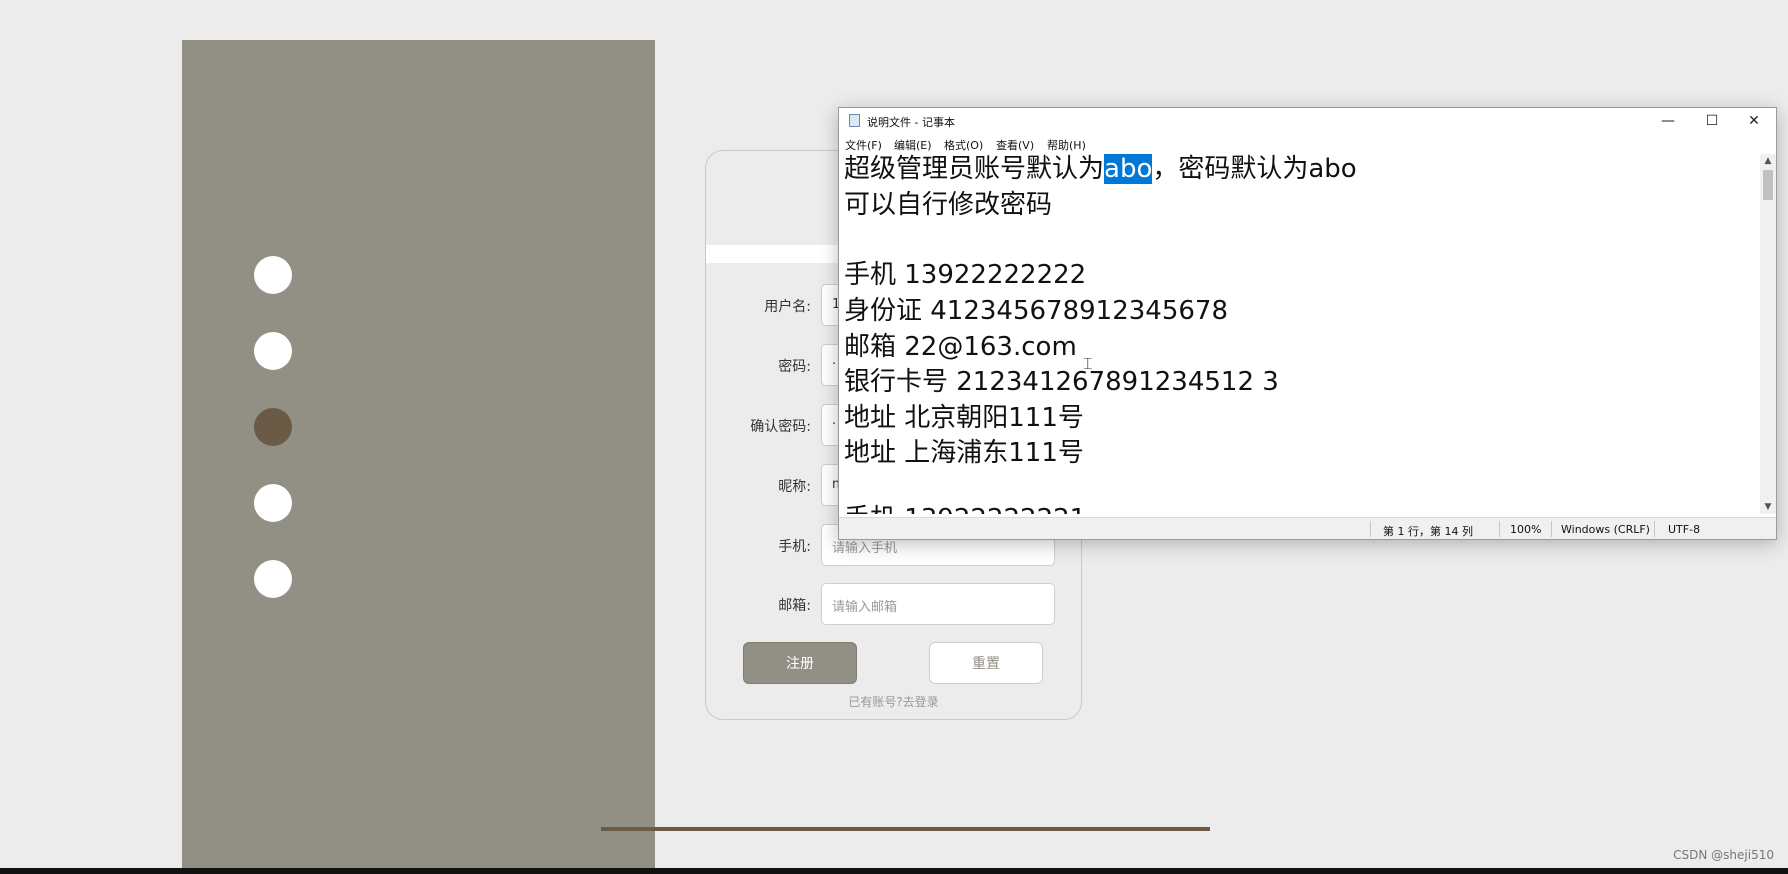  I want to click on register-button: 注册, so click(800, 663).